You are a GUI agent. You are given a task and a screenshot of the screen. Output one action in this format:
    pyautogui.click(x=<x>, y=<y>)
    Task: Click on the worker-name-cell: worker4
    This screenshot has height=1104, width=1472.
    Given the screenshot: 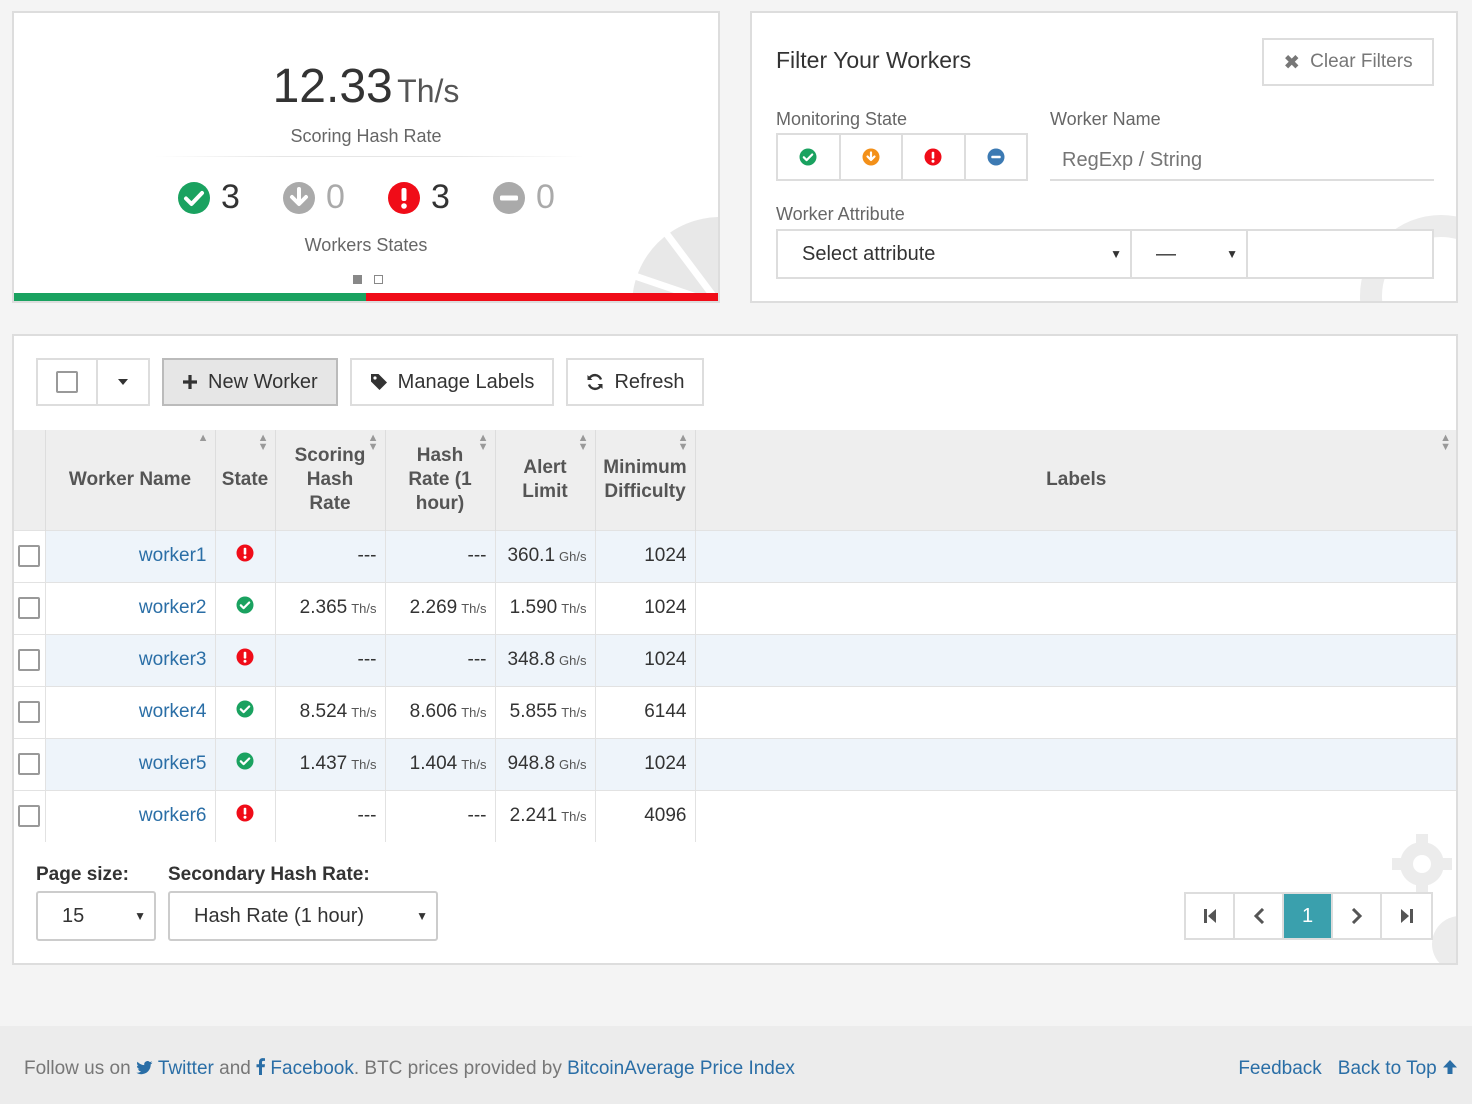 What is the action you would take?
    pyautogui.click(x=130, y=711)
    